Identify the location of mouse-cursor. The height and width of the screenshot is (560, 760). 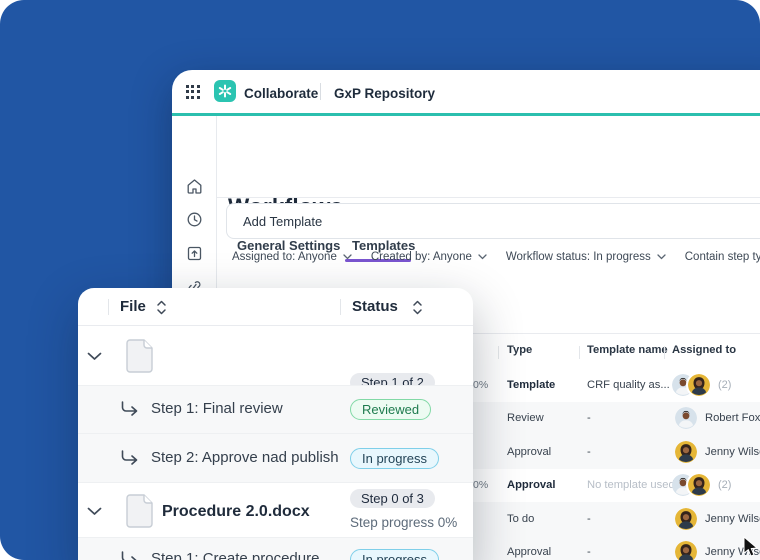
(751, 546).